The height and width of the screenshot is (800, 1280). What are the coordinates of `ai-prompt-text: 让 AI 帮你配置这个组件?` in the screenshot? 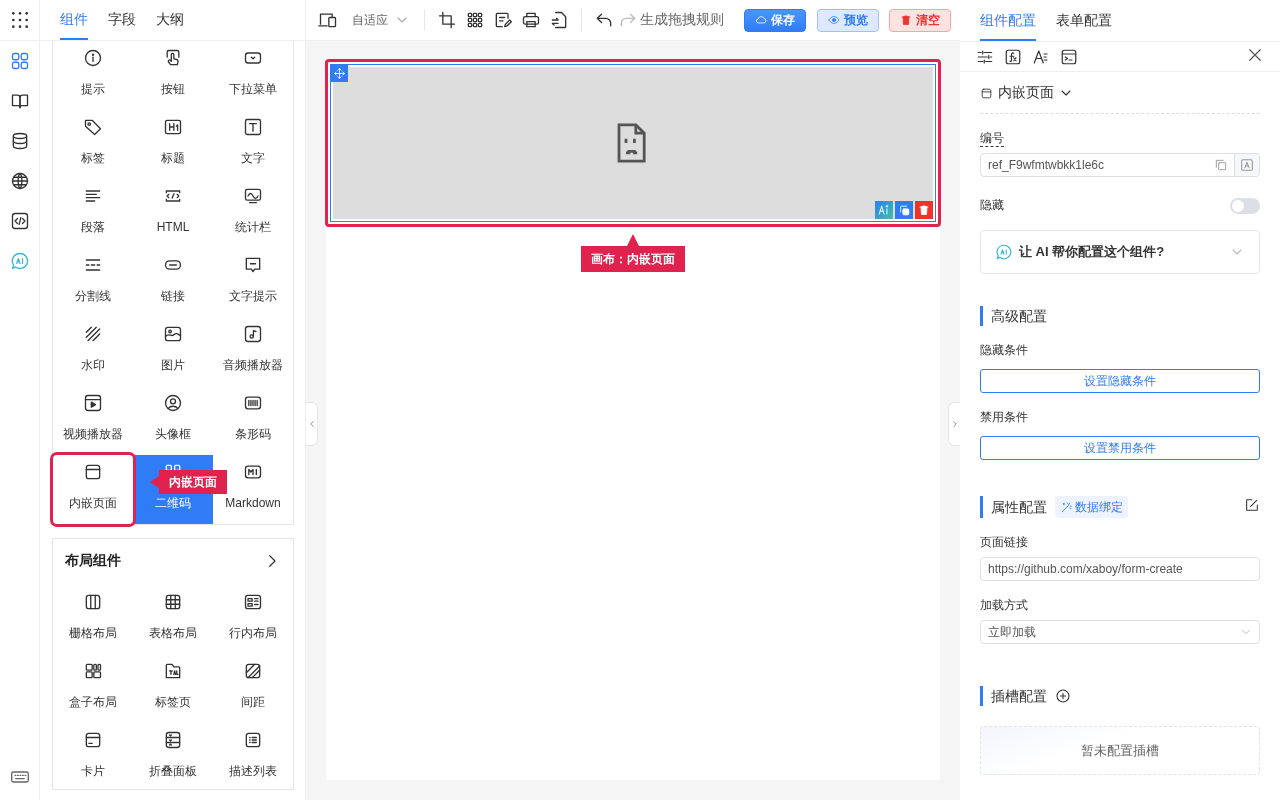 It's located at (1092, 252).